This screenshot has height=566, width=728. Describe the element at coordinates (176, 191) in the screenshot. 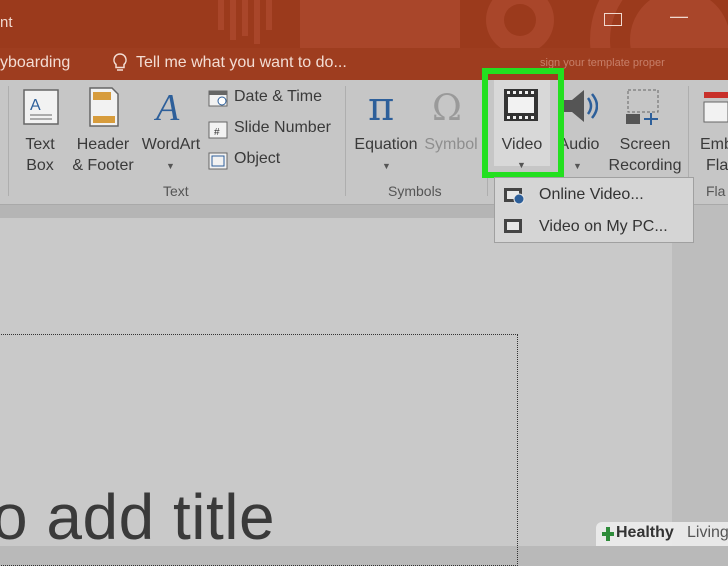

I see `text-group-label: Text` at that location.